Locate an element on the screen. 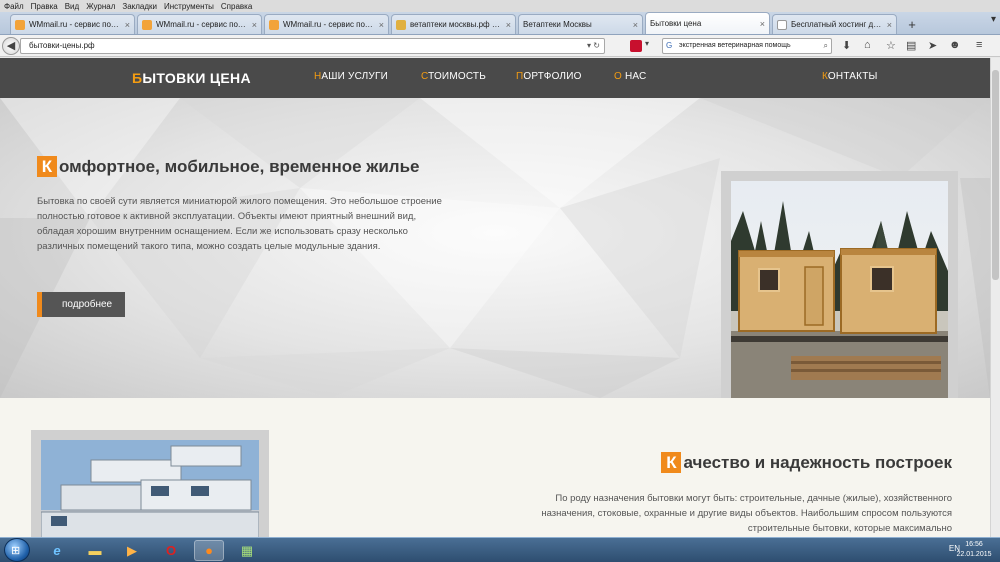  quality-heading-text: ачество и надежность построек is located at coordinates (817, 462).